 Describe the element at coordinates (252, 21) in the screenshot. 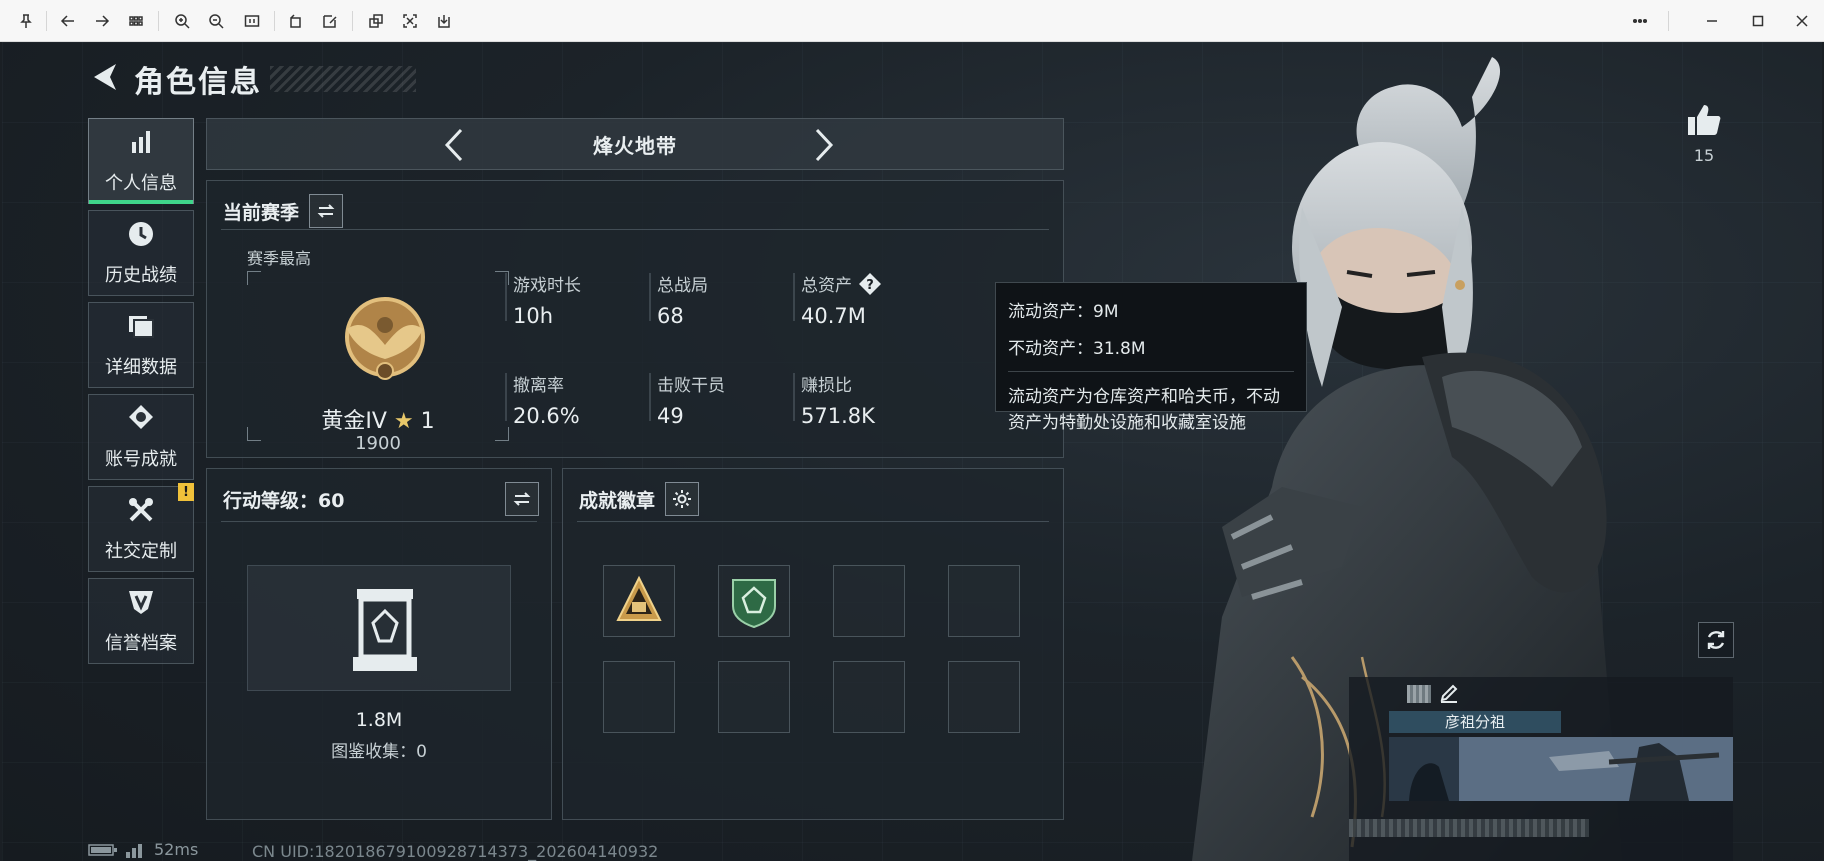

I see `fit-icon` at that location.